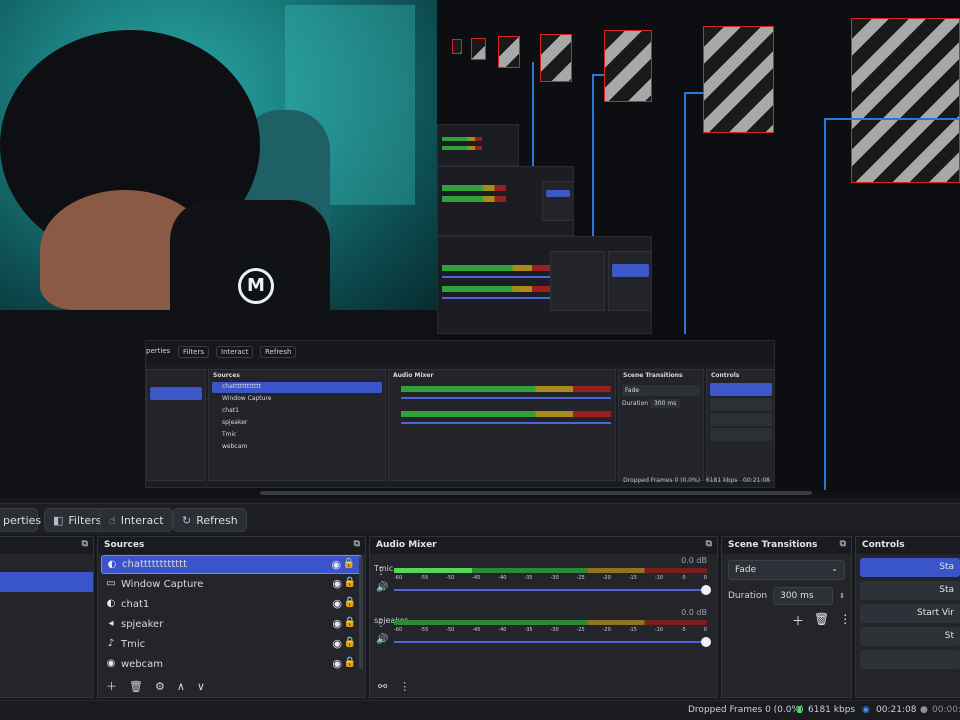 This screenshot has width=960, height=720. I want to click on start-streaming-button: Sta, so click(910, 567).